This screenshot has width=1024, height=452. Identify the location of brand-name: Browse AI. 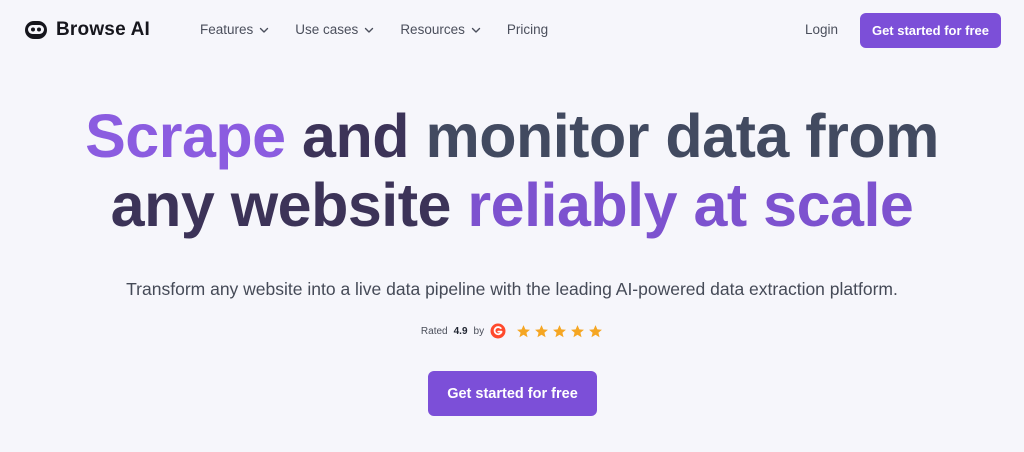
(103, 29).